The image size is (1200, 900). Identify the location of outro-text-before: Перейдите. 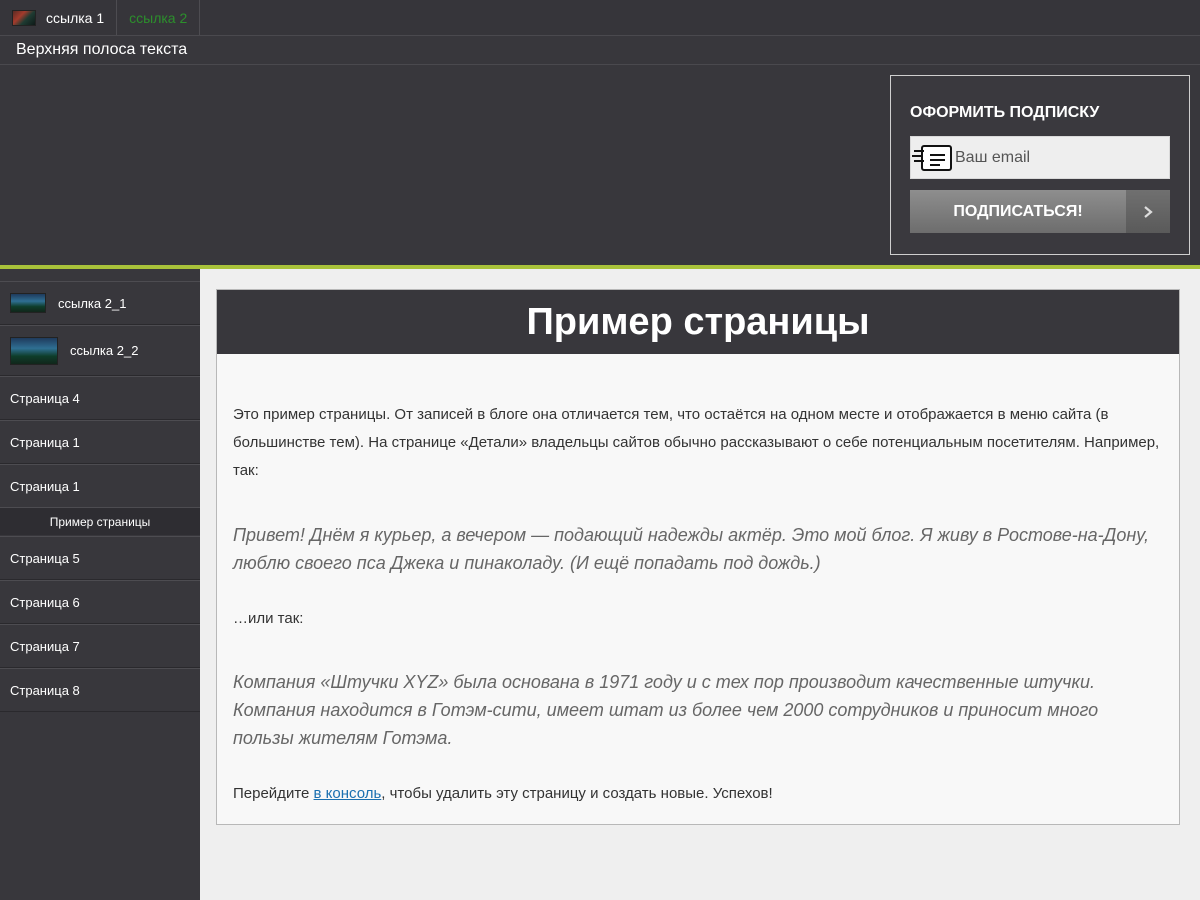
(273, 793).